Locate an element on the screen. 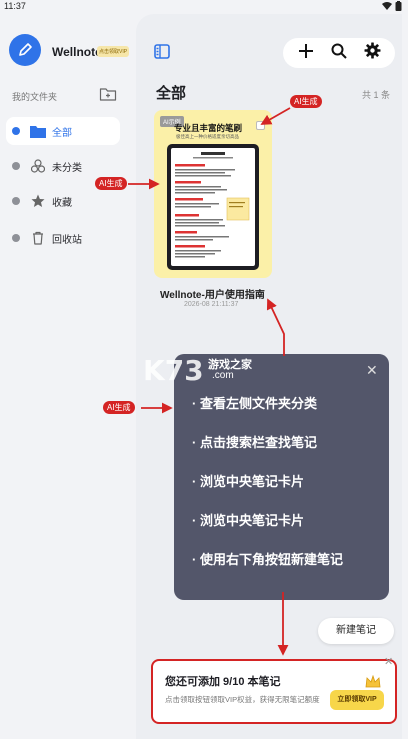 This screenshot has height=739, width=408. tip-line: · 点击搜索栏查找笔记 is located at coordinates (254, 442).